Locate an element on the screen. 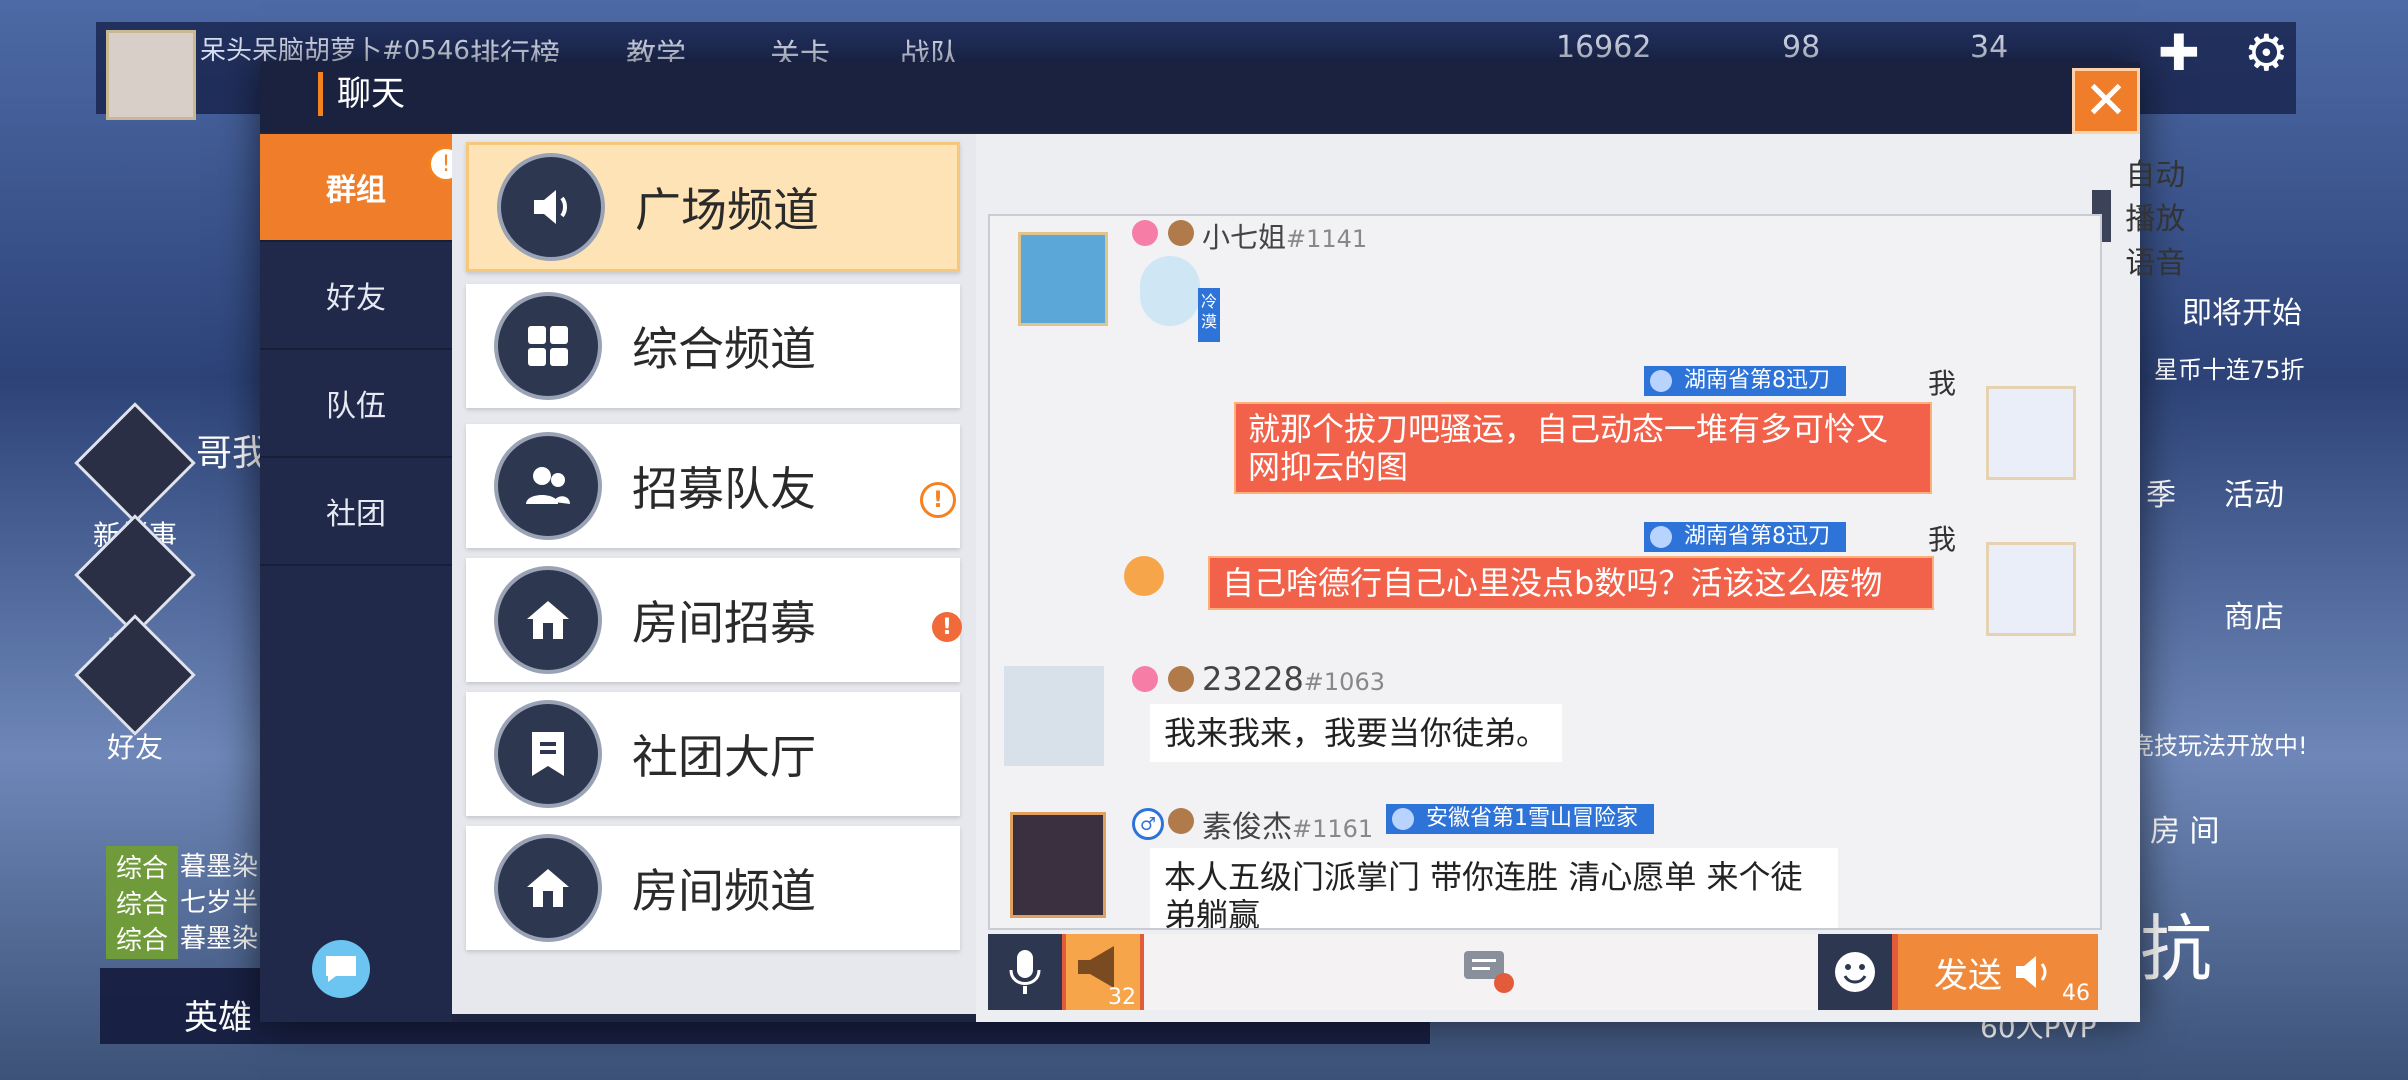 Image resolution: width=2408 pixels, height=1080 pixels. channel-plaza: 广场频道 is located at coordinates (713, 207).